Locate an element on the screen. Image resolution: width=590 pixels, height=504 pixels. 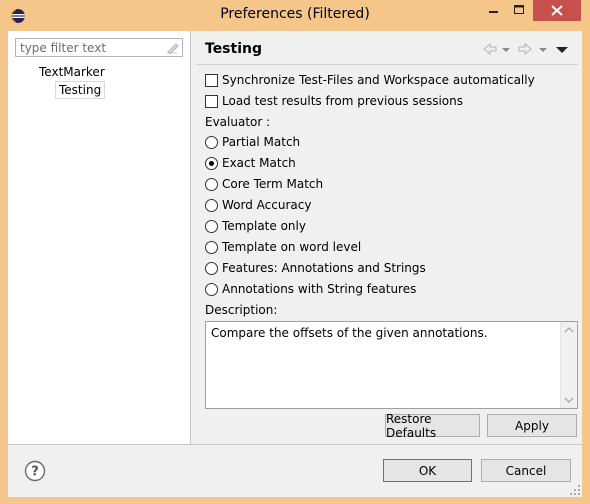
page-title: Testing is located at coordinates (233, 49).